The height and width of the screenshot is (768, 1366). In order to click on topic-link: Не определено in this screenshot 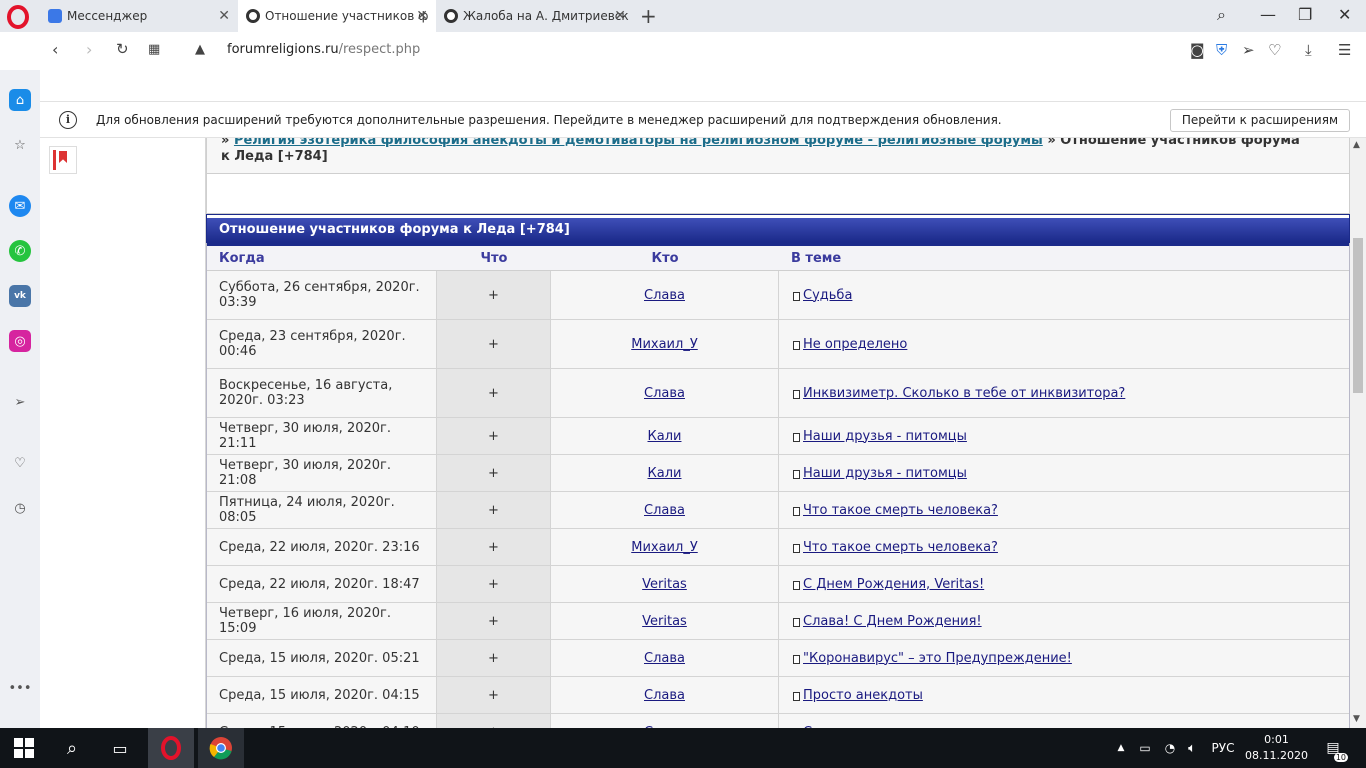, I will do `click(855, 344)`.